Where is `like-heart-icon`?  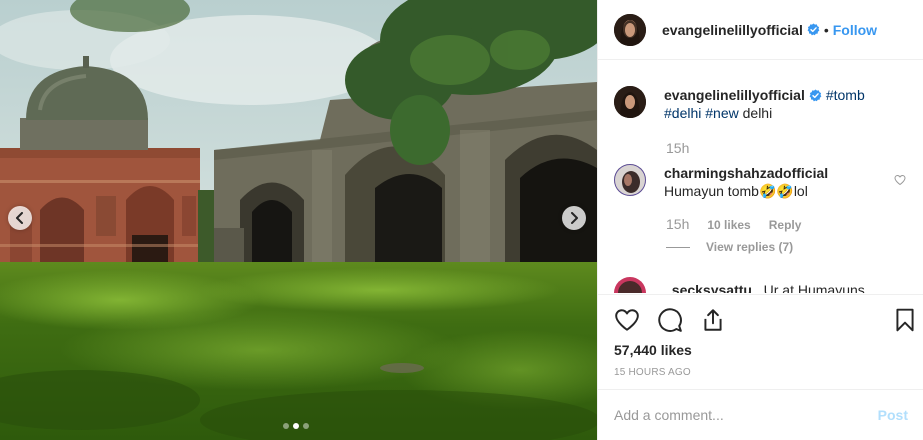 like-heart-icon is located at coordinates (627, 320).